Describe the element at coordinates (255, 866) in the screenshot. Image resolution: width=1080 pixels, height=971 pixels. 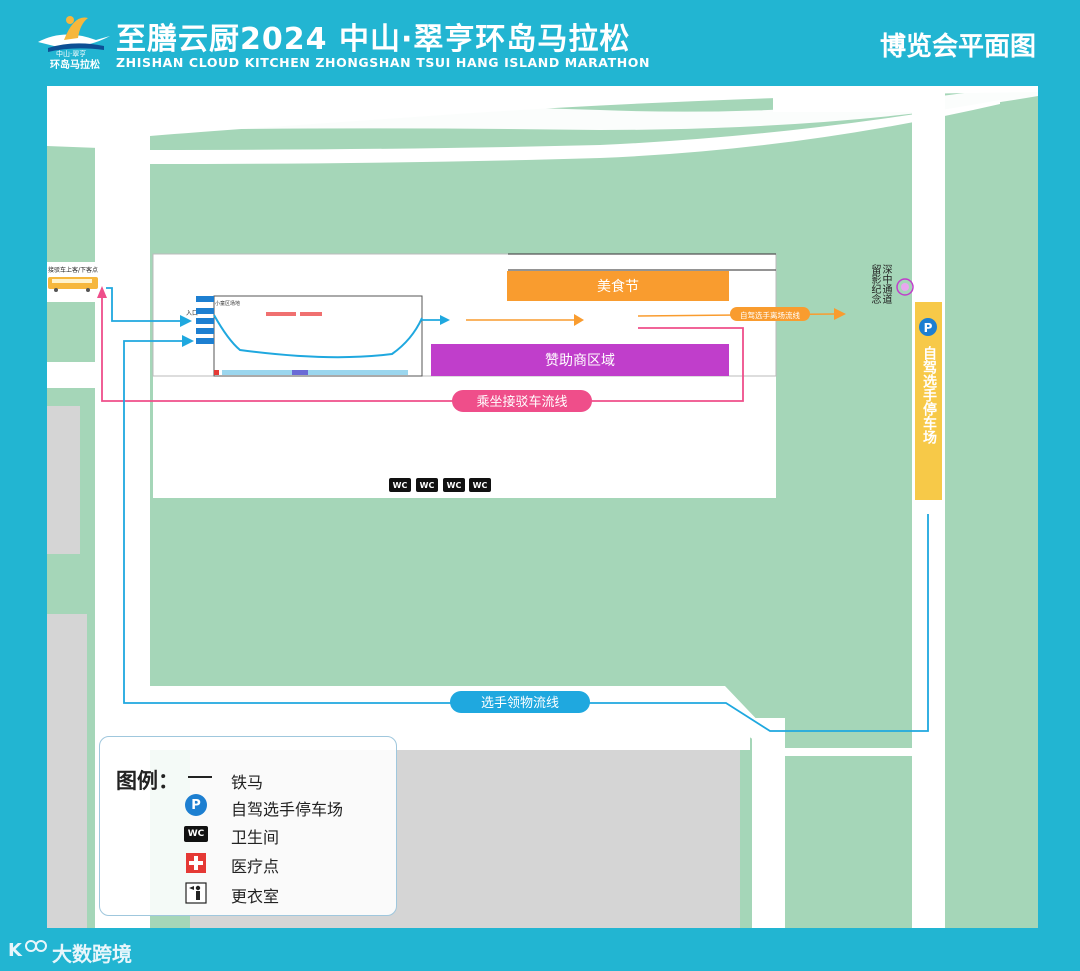
I see `legend-label-medical: 医疗点` at that location.